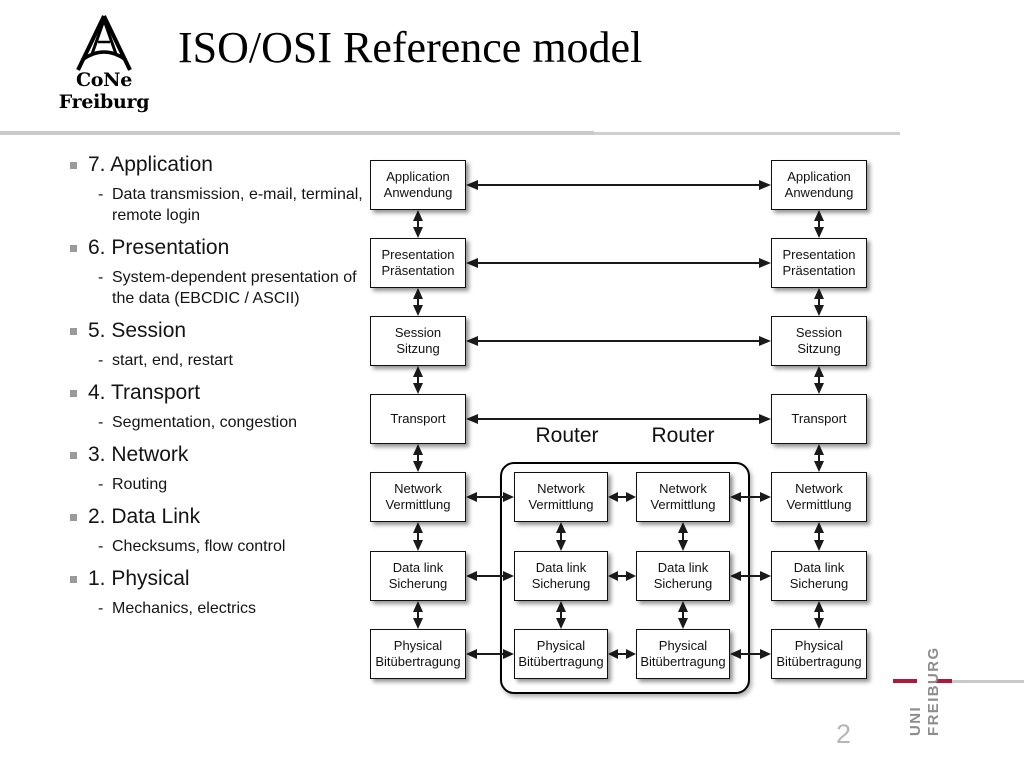 This screenshot has height=768, width=1024. Describe the element at coordinates (418, 263) in the screenshot. I see `left-host-layer-presentation: Presentation Präsentation` at that location.